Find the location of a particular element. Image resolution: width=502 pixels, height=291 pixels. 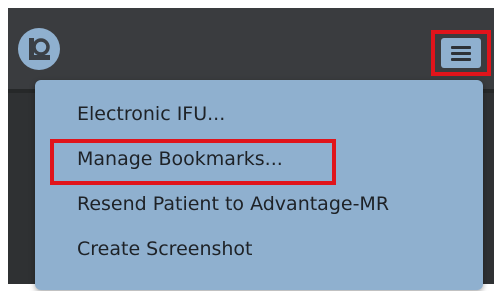

app-logo is located at coordinates (39, 49).